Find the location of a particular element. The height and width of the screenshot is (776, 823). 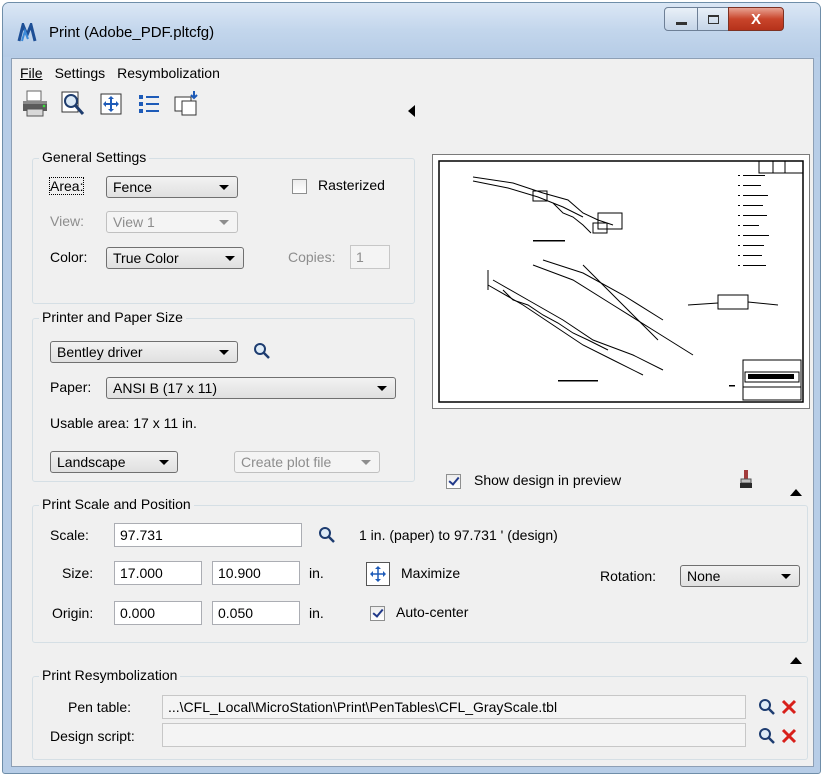

pen-table-browse-button is located at coordinates (767, 707).